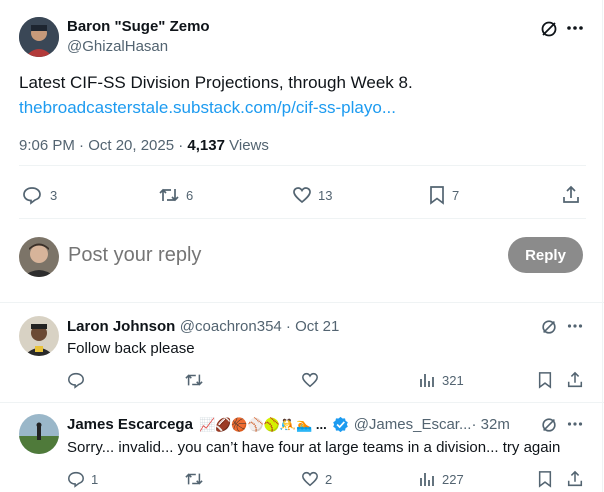 The width and height of the screenshot is (604, 492). I want to click on views-count: 227, so click(453, 479).